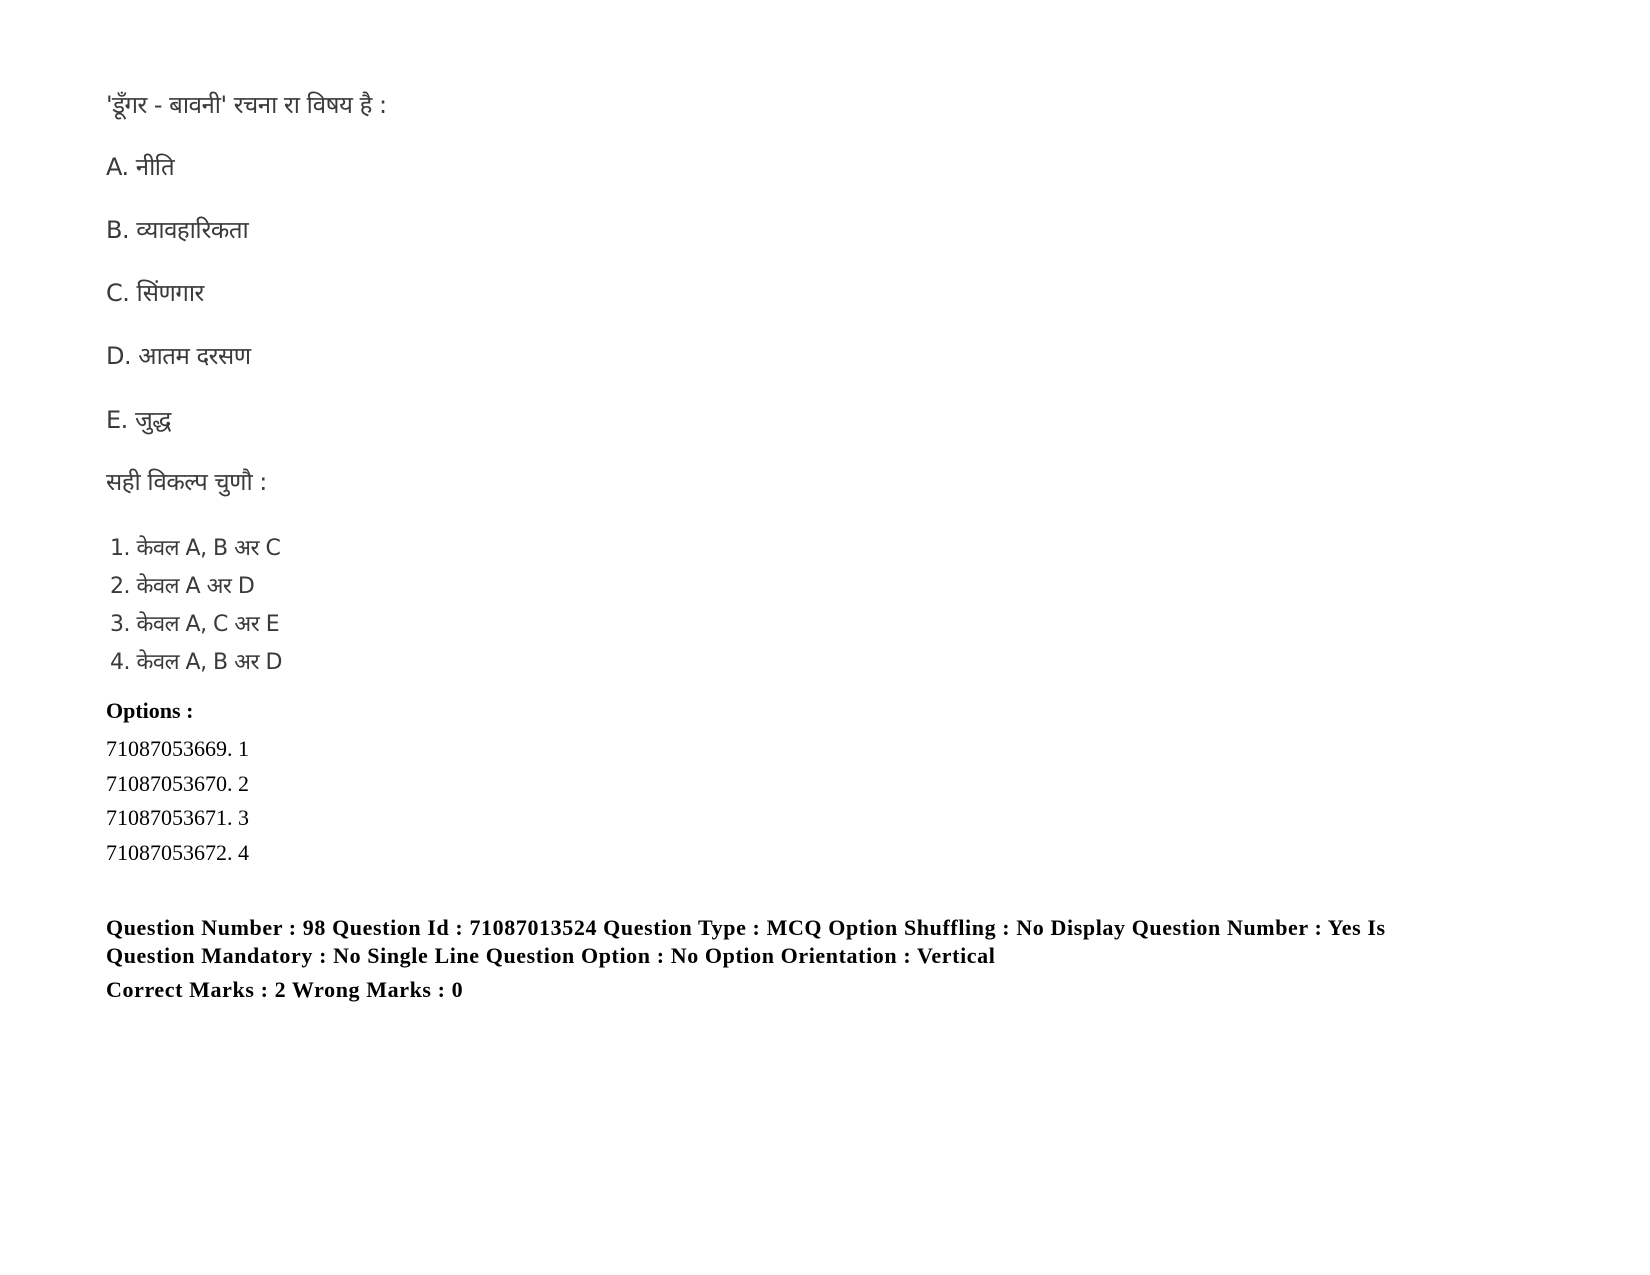 This screenshot has height=1275, width=1650. Describe the element at coordinates (177, 748) in the screenshot. I see `option-item: 71087053669. 1` at that location.